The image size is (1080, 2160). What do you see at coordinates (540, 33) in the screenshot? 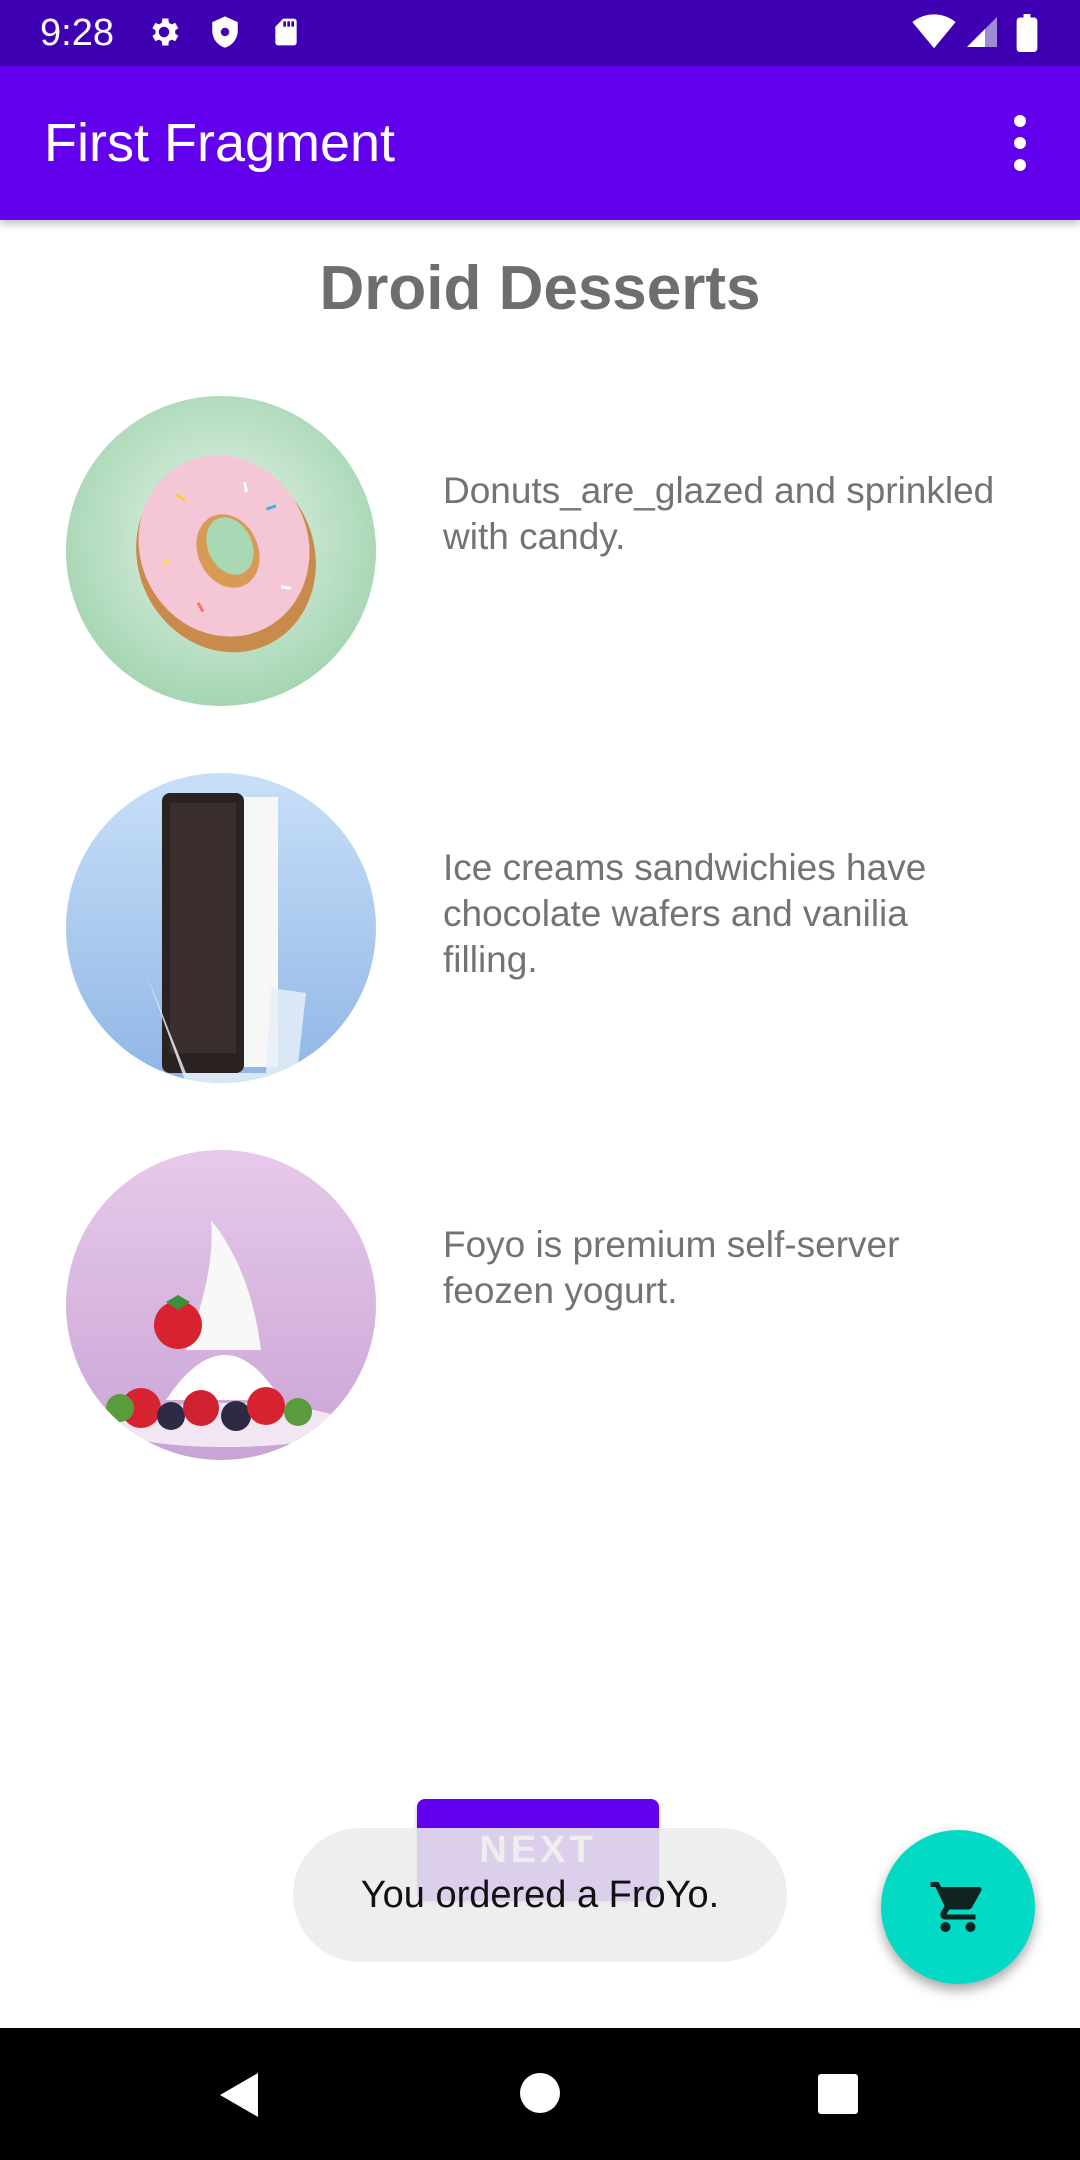
I see `status-bar: 9:28` at bounding box center [540, 33].